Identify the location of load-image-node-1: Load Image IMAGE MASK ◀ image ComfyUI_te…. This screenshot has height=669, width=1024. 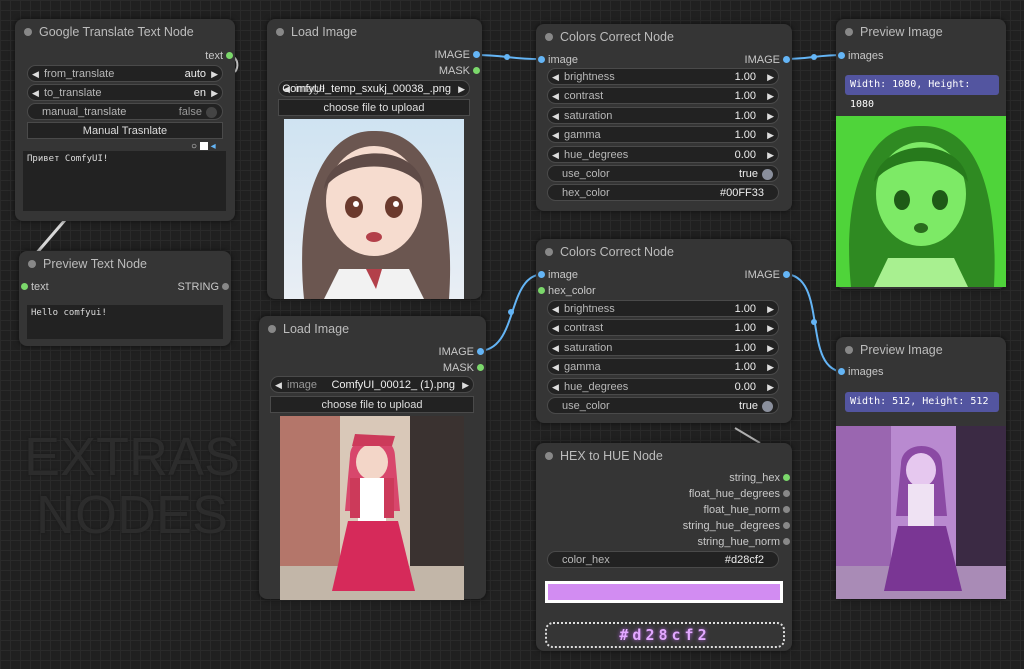
(374, 159).